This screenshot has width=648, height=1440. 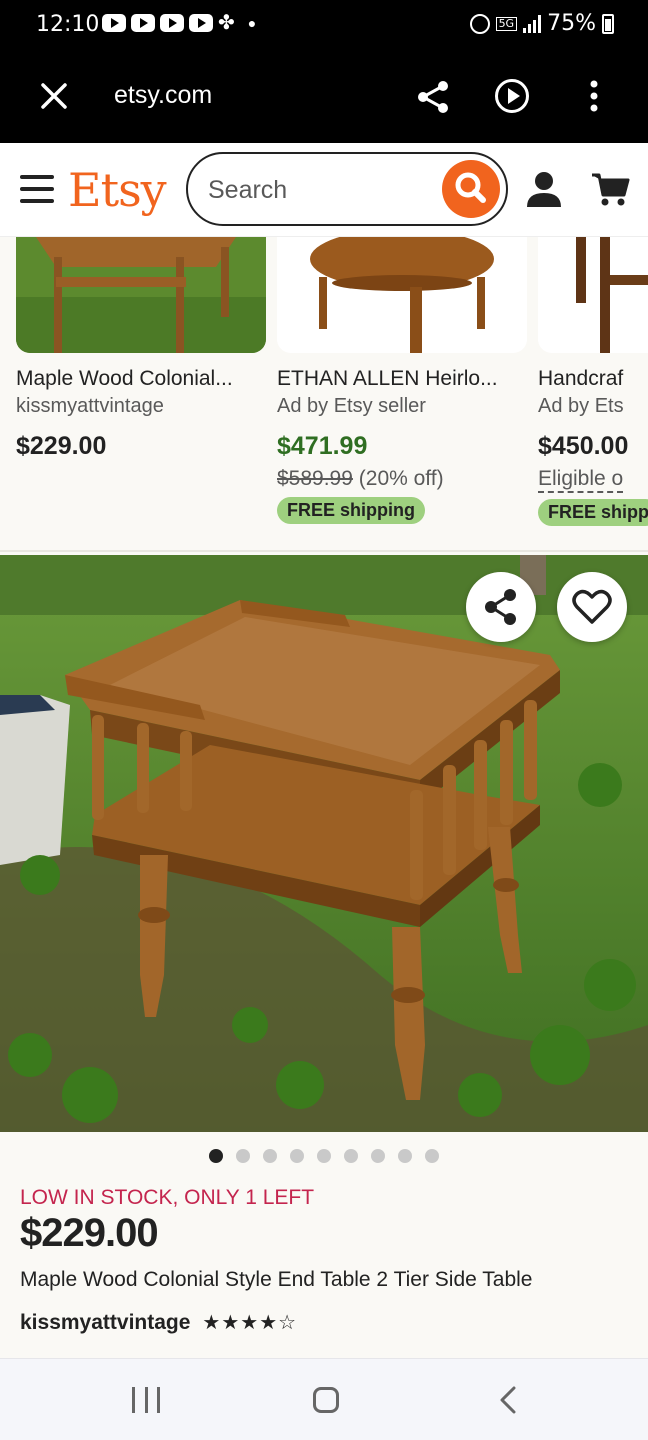 What do you see at coordinates (90, 406) in the screenshot?
I see `listing-seller: kissmyattvintage` at bounding box center [90, 406].